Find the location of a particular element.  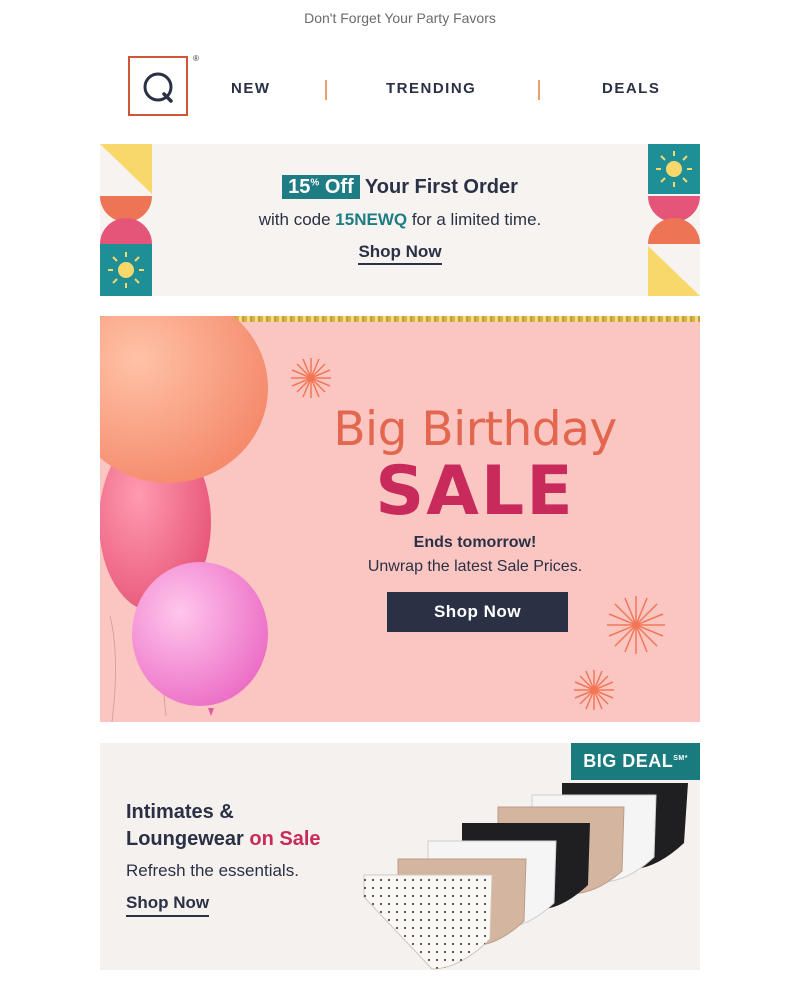

discount-value: 15 is located at coordinates (299, 187).